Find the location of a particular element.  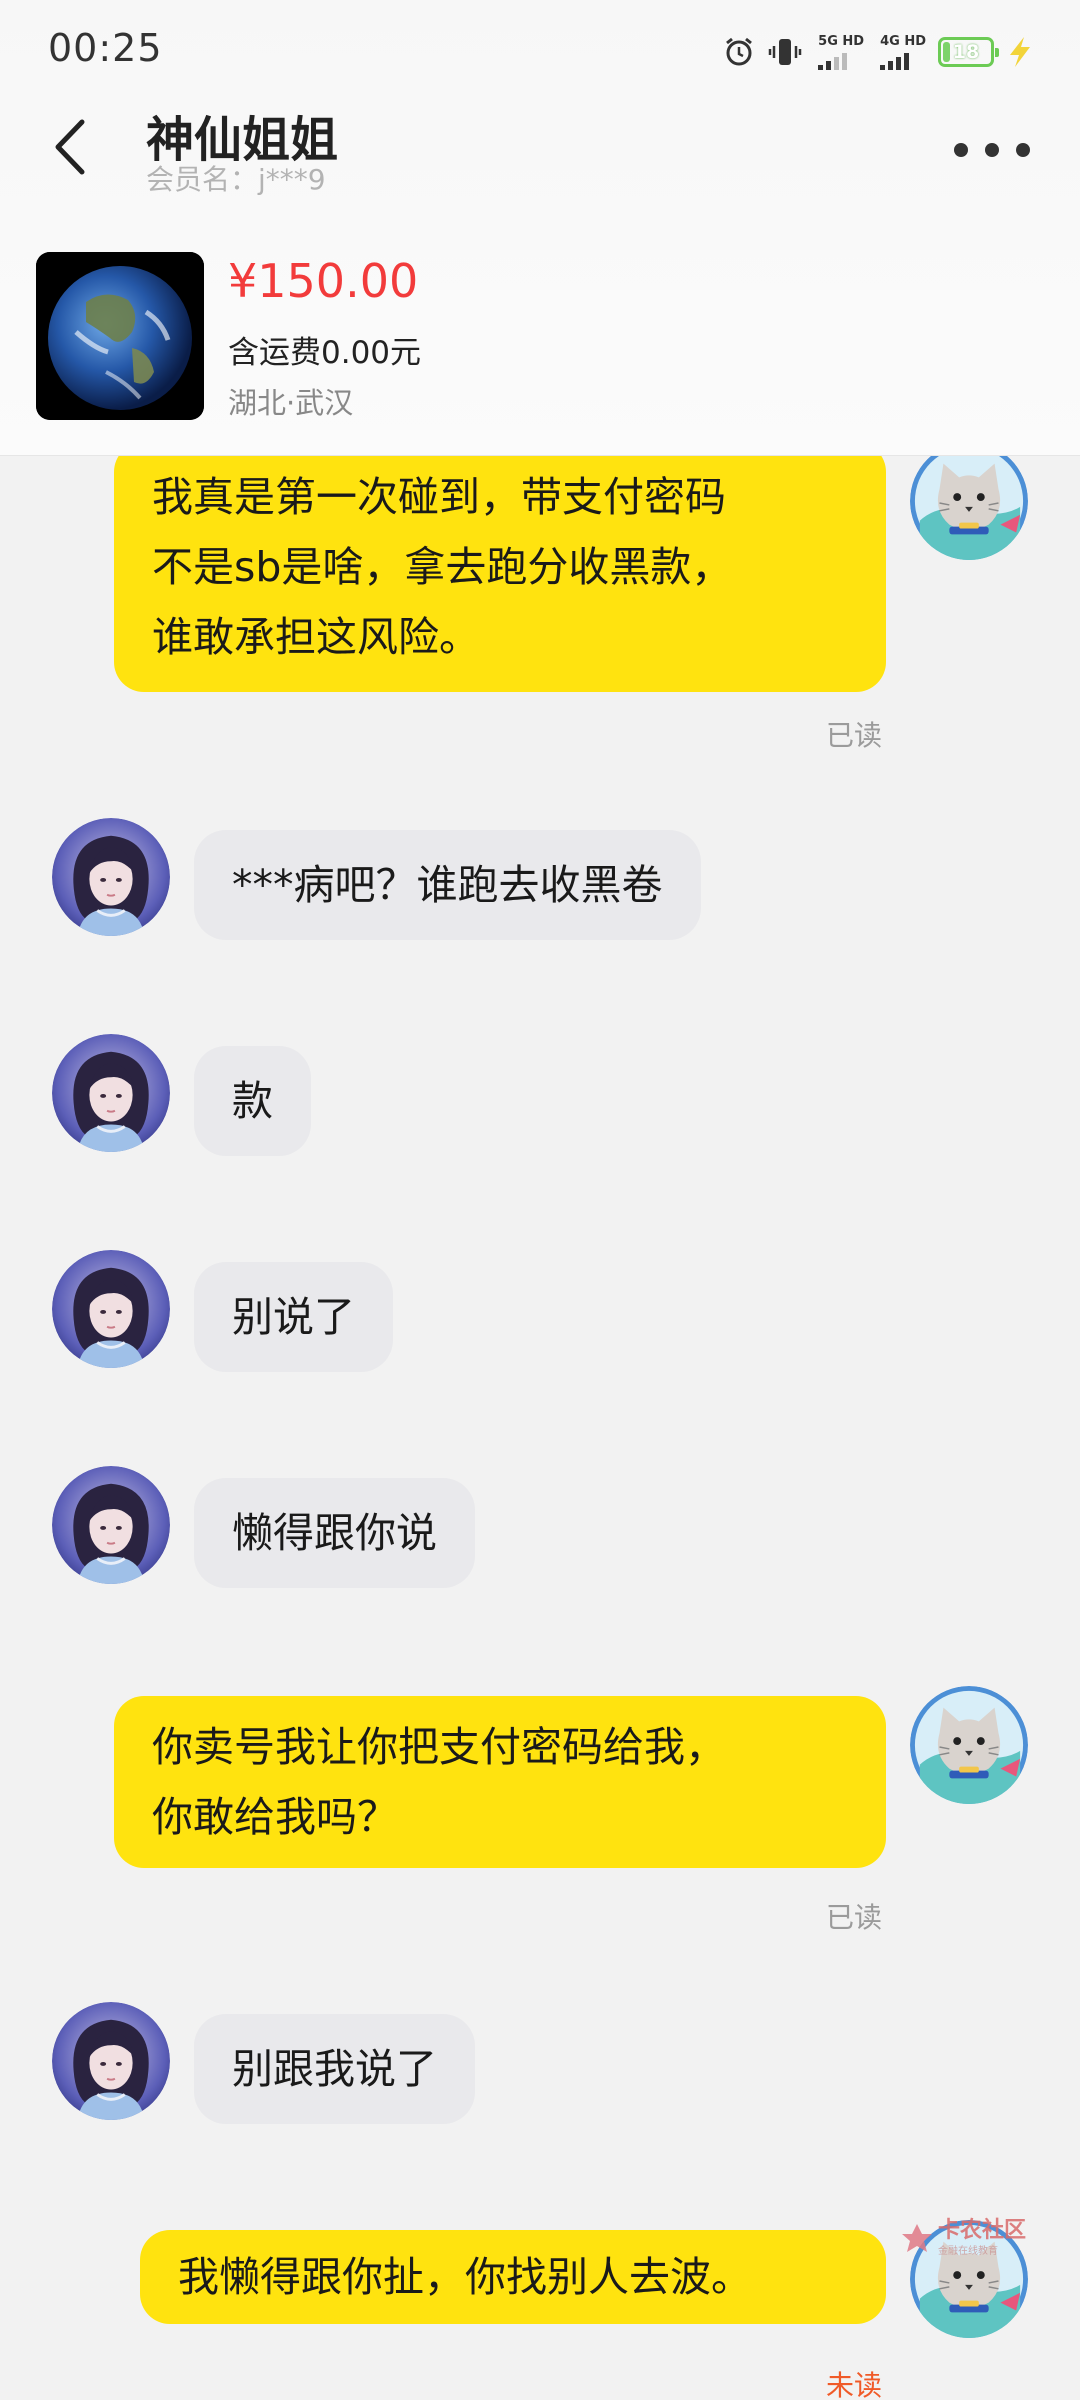

my-message-bubble: 你卖号我让你把支付密码给我， 你敢给我吗？ is located at coordinates (500, 1782).